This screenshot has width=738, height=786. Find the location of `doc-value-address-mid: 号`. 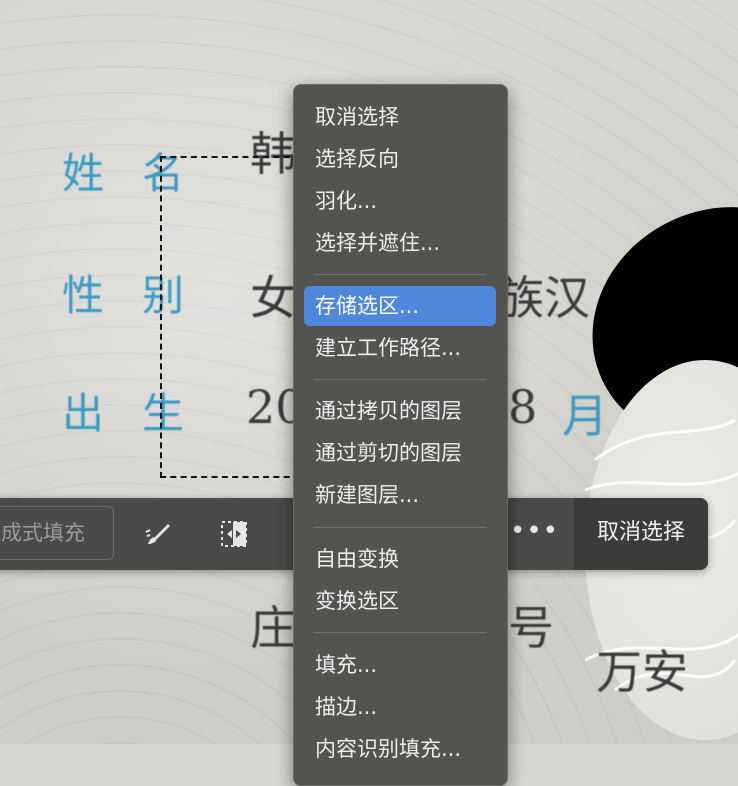

doc-value-address-mid: 号 is located at coordinates (531, 628).